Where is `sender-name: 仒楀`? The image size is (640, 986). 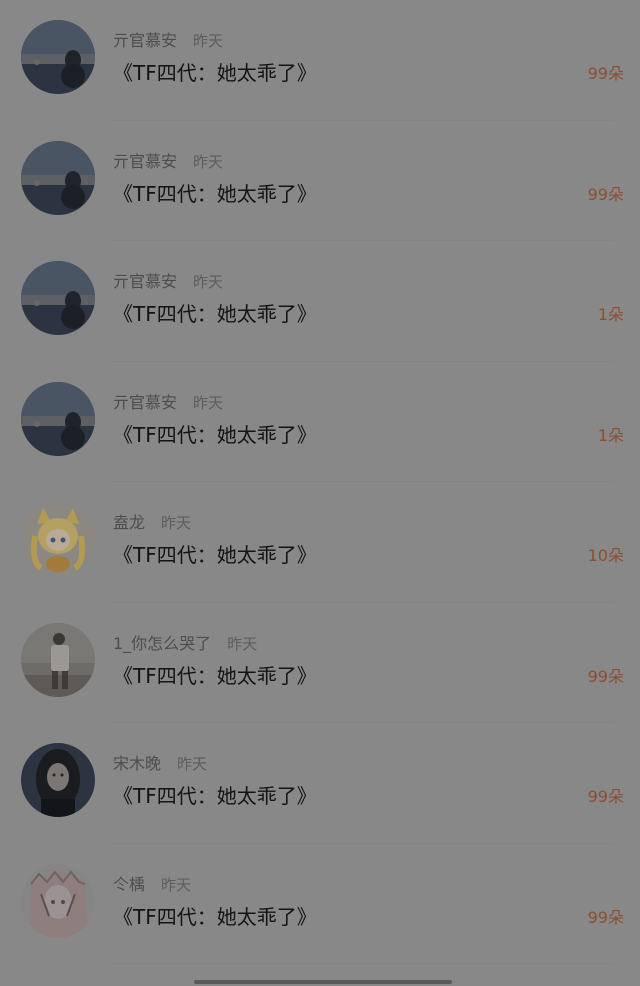 sender-name: 仒楀 is located at coordinates (129, 884).